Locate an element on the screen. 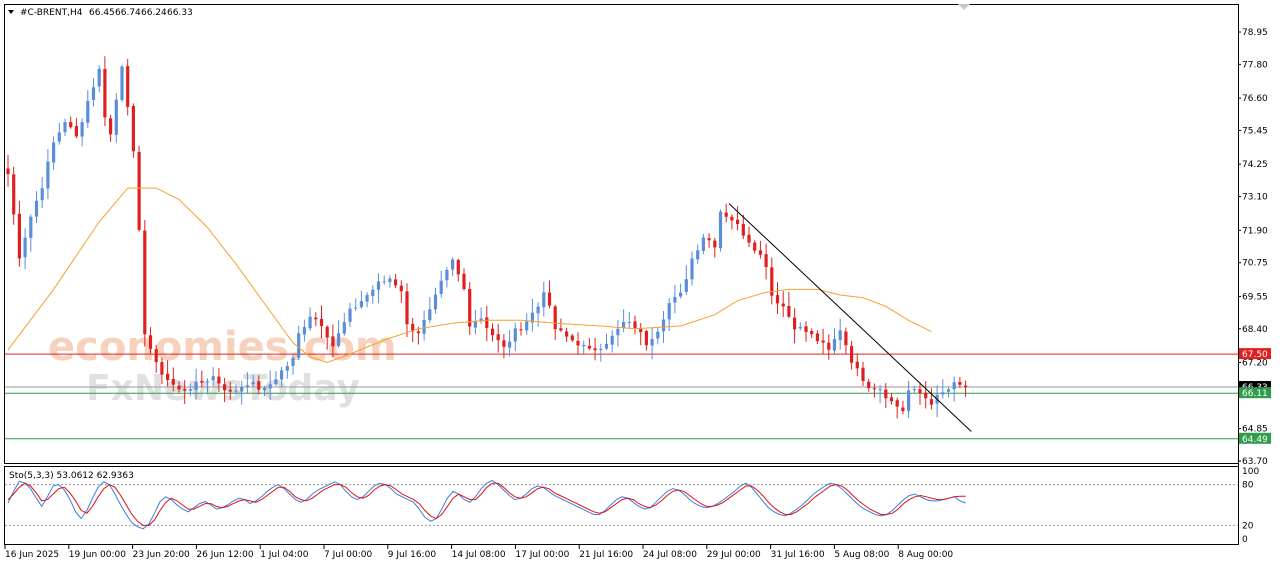  time-tick-label: 9 Jul 16:00 is located at coordinates (412, 555).